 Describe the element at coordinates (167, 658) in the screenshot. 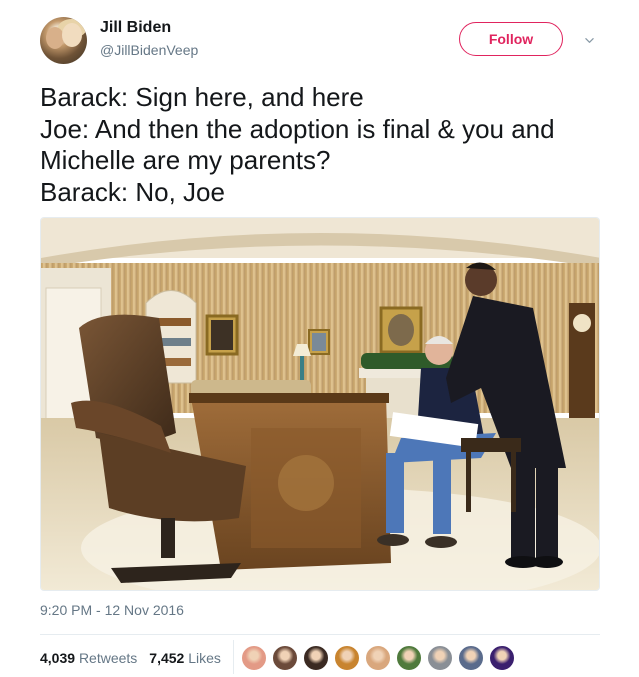

I see `likes-count: 7,452` at that location.